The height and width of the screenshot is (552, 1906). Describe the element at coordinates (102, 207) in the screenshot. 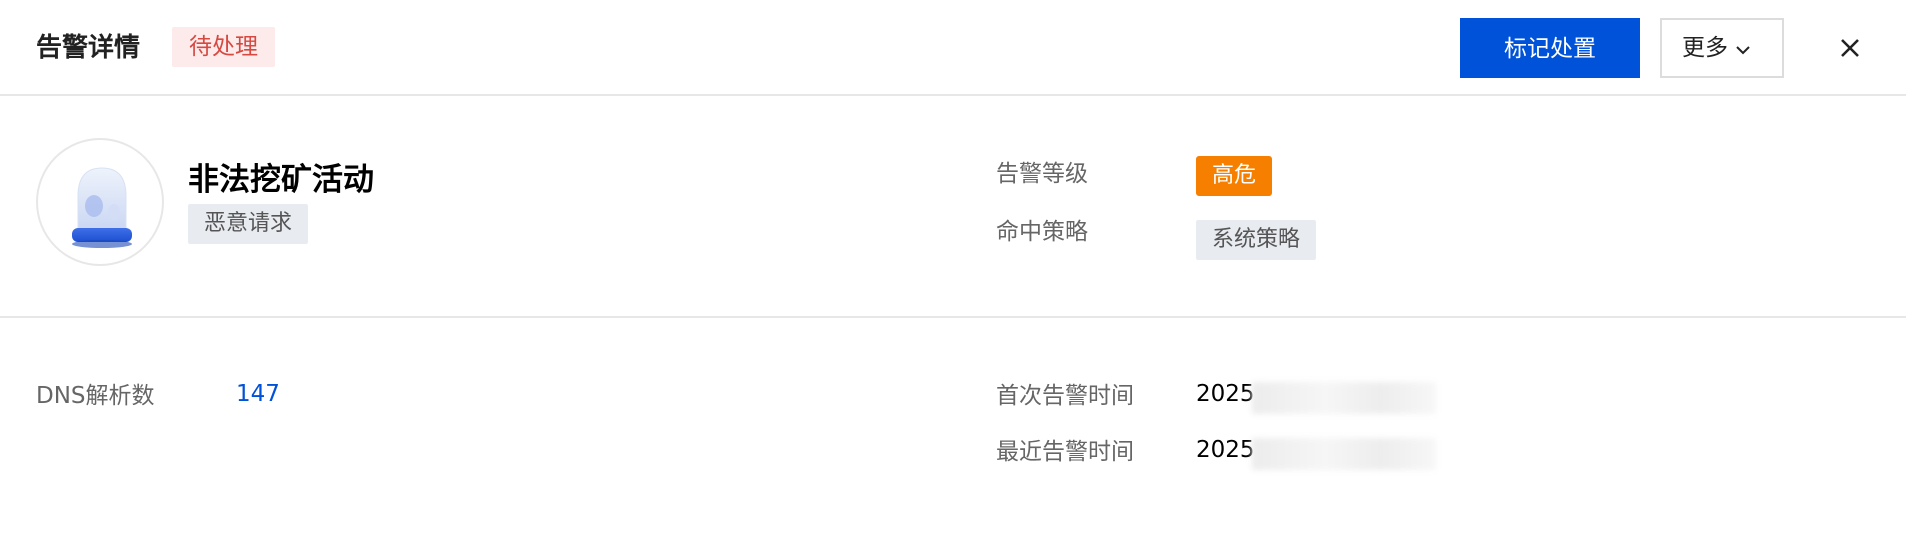

I see `alarm-siren-icon` at that location.